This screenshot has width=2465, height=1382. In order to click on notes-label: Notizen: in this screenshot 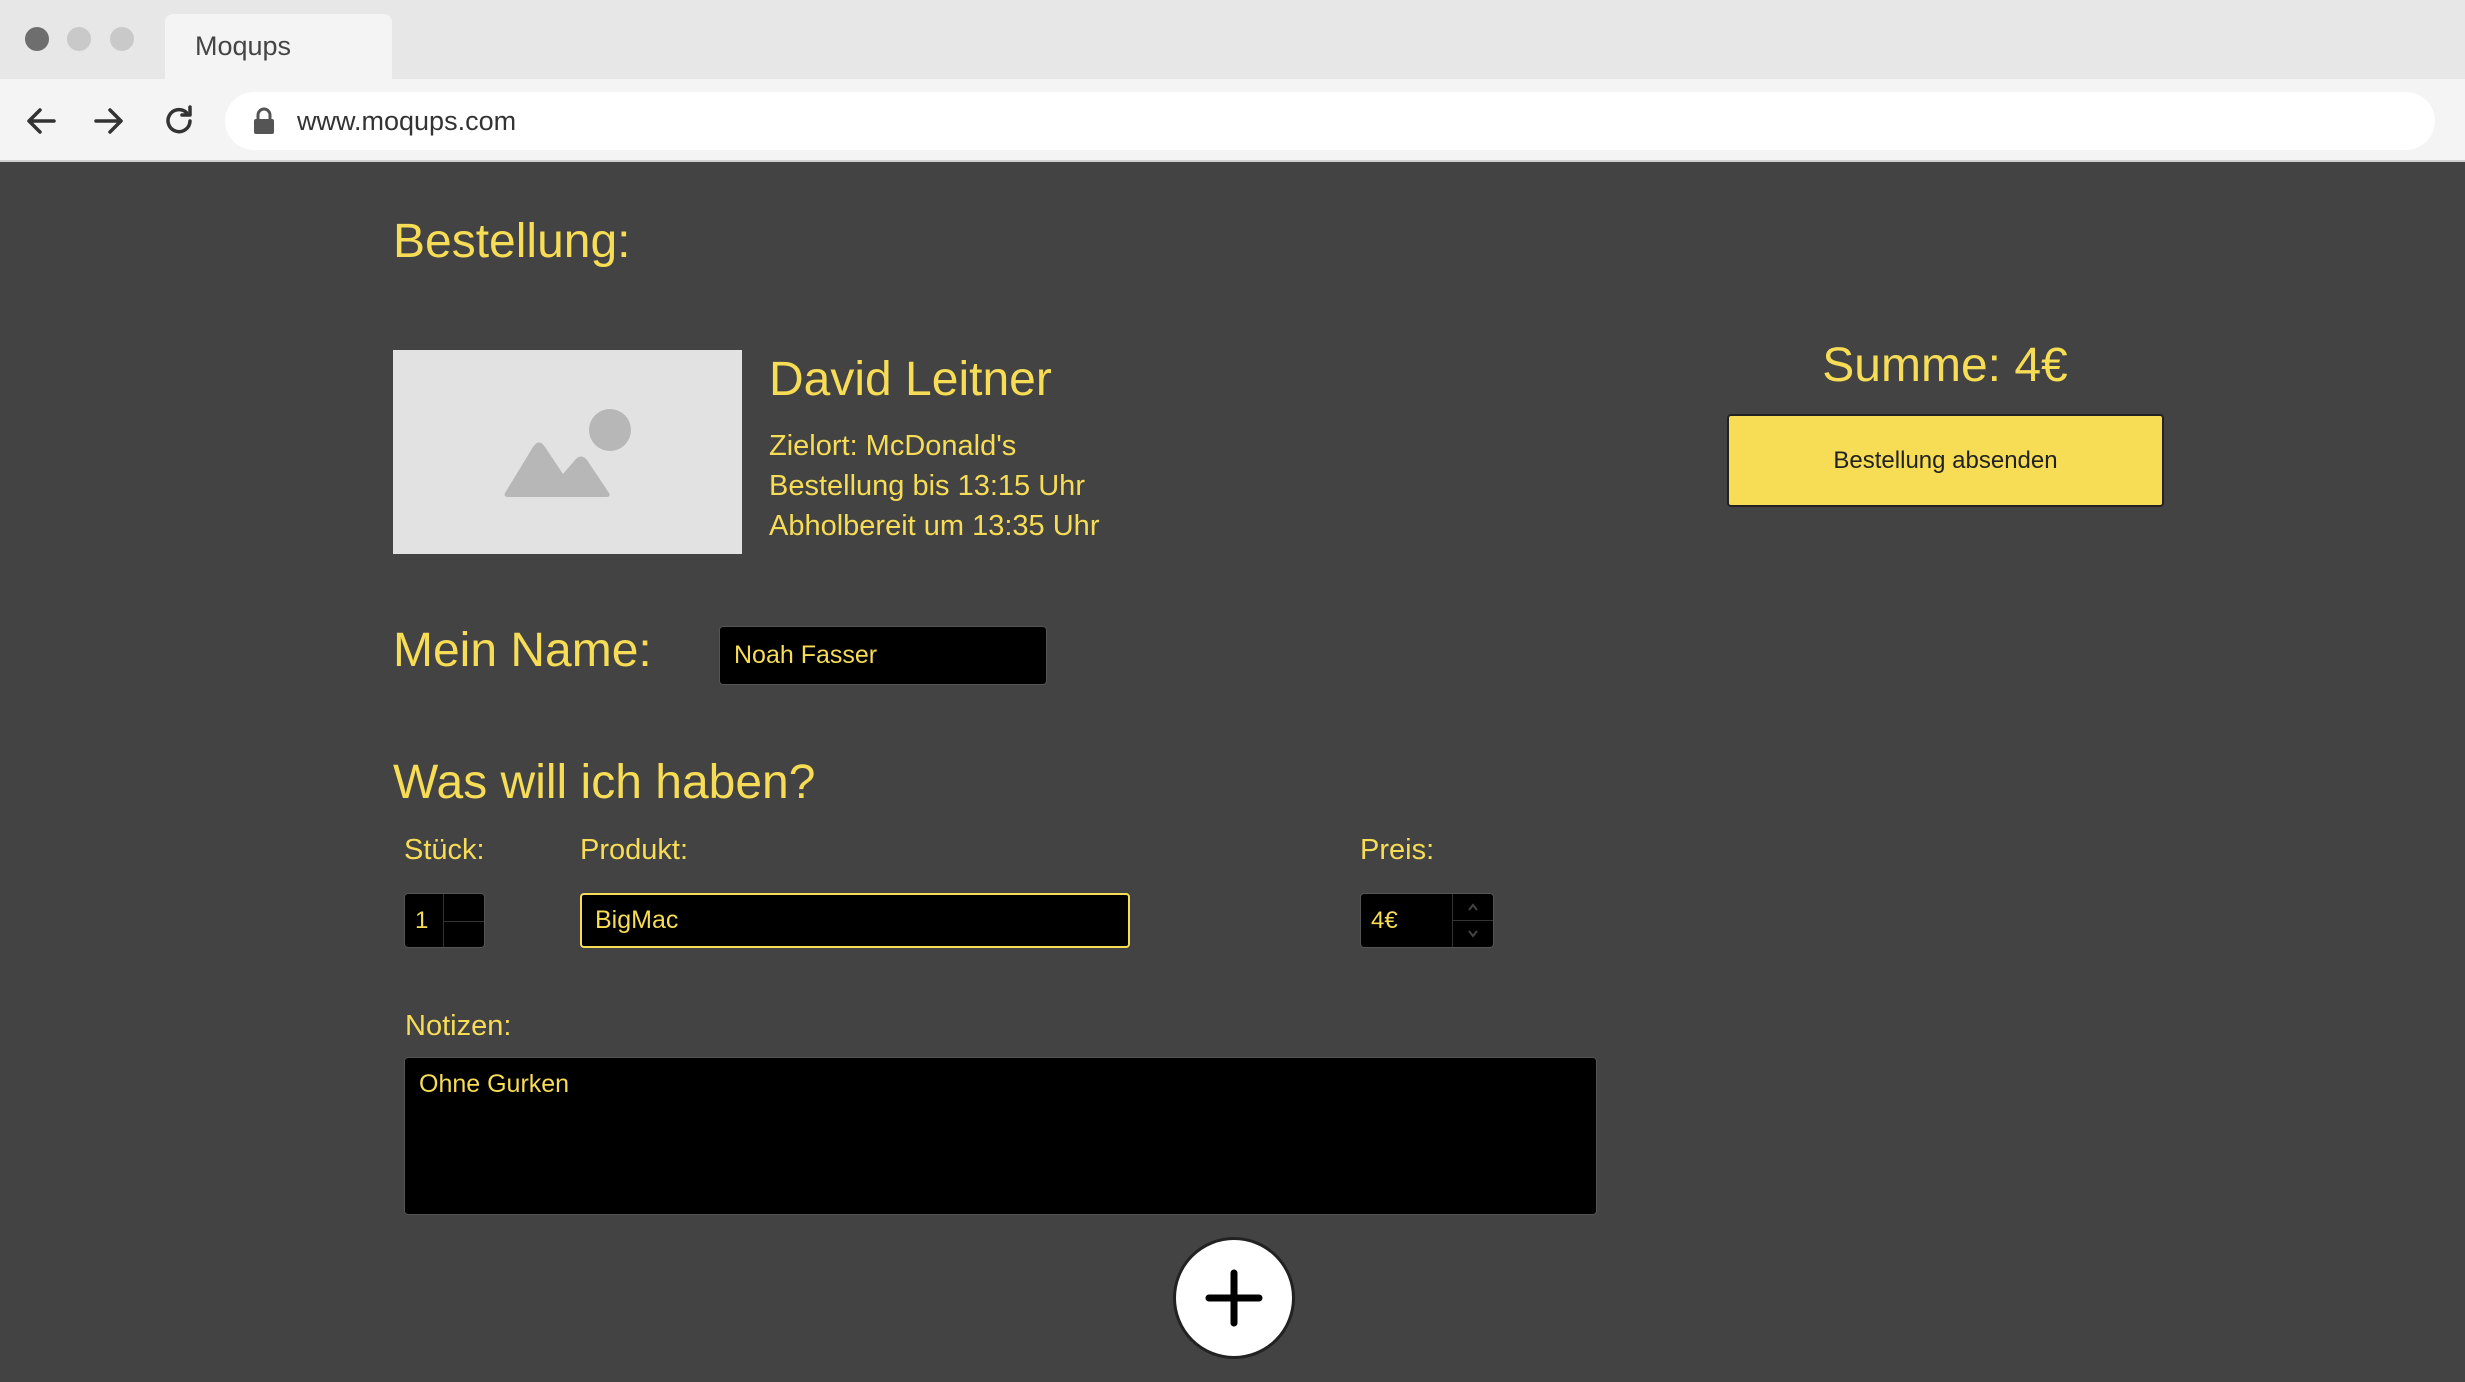, I will do `click(458, 1026)`.